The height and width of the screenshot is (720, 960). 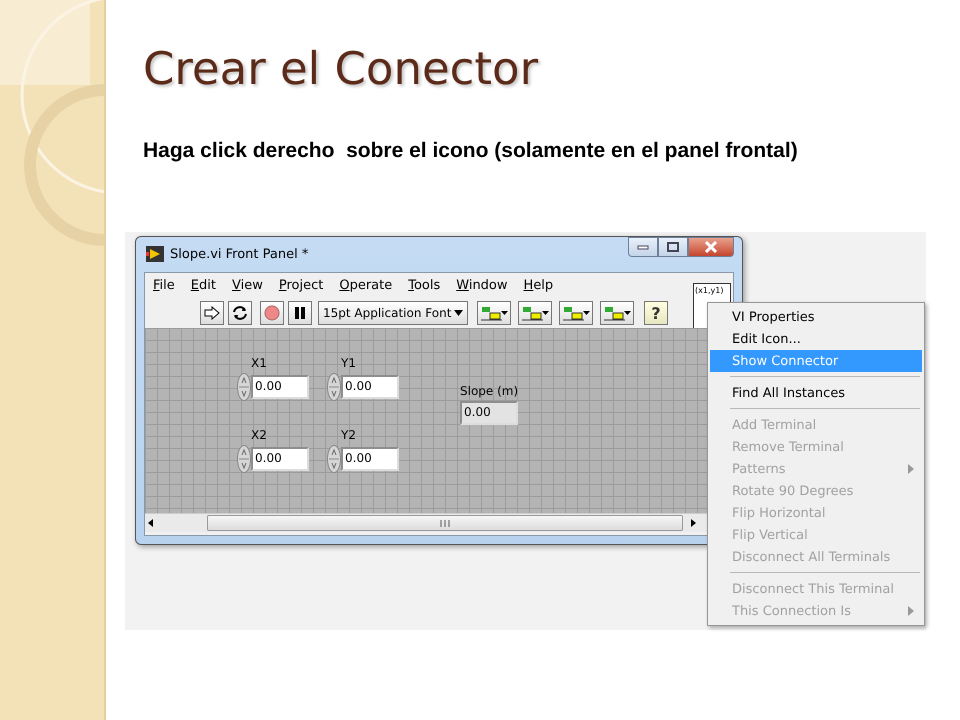 What do you see at coordinates (203, 285) in the screenshot?
I see `menu-item: Edit` at bounding box center [203, 285].